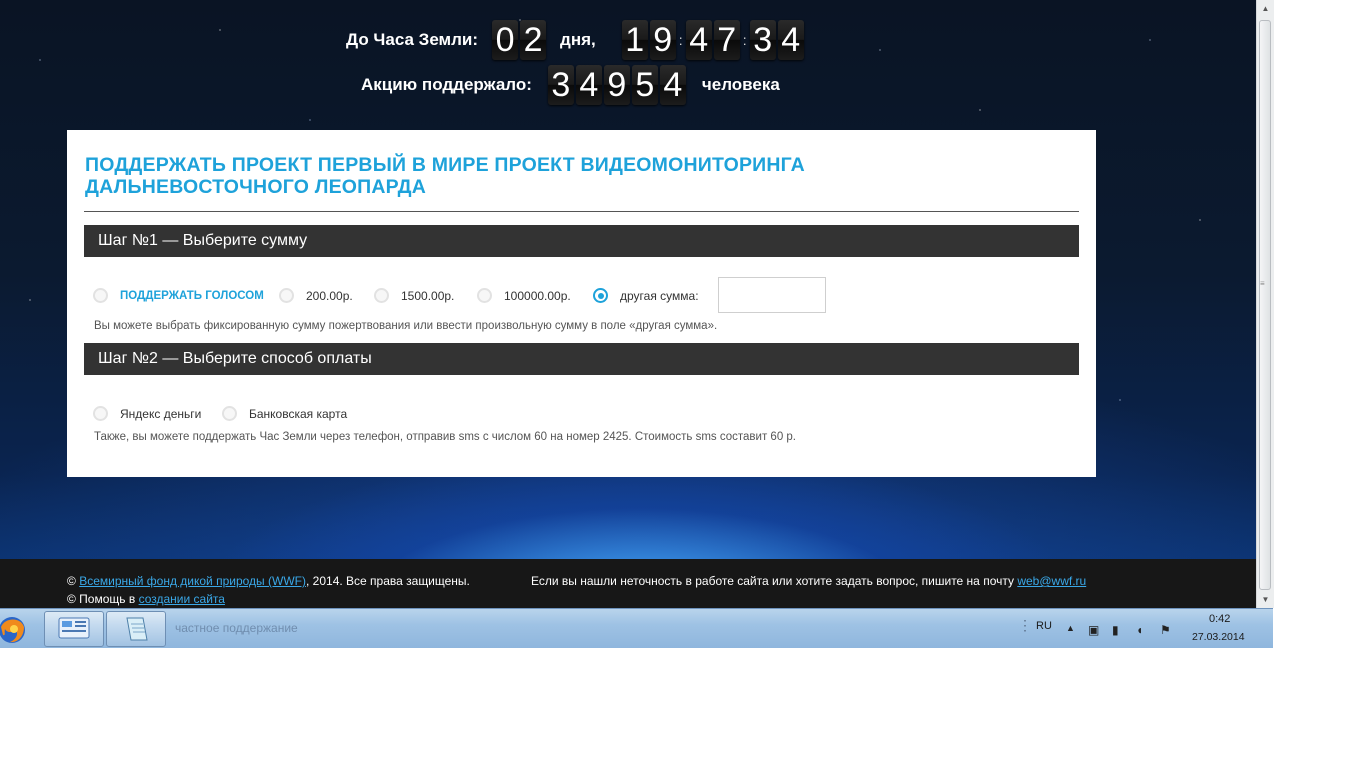 The height and width of the screenshot is (768, 1366). I want to click on step2-header: Шаг №2 — Выберите способ оплаты, so click(581, 359).